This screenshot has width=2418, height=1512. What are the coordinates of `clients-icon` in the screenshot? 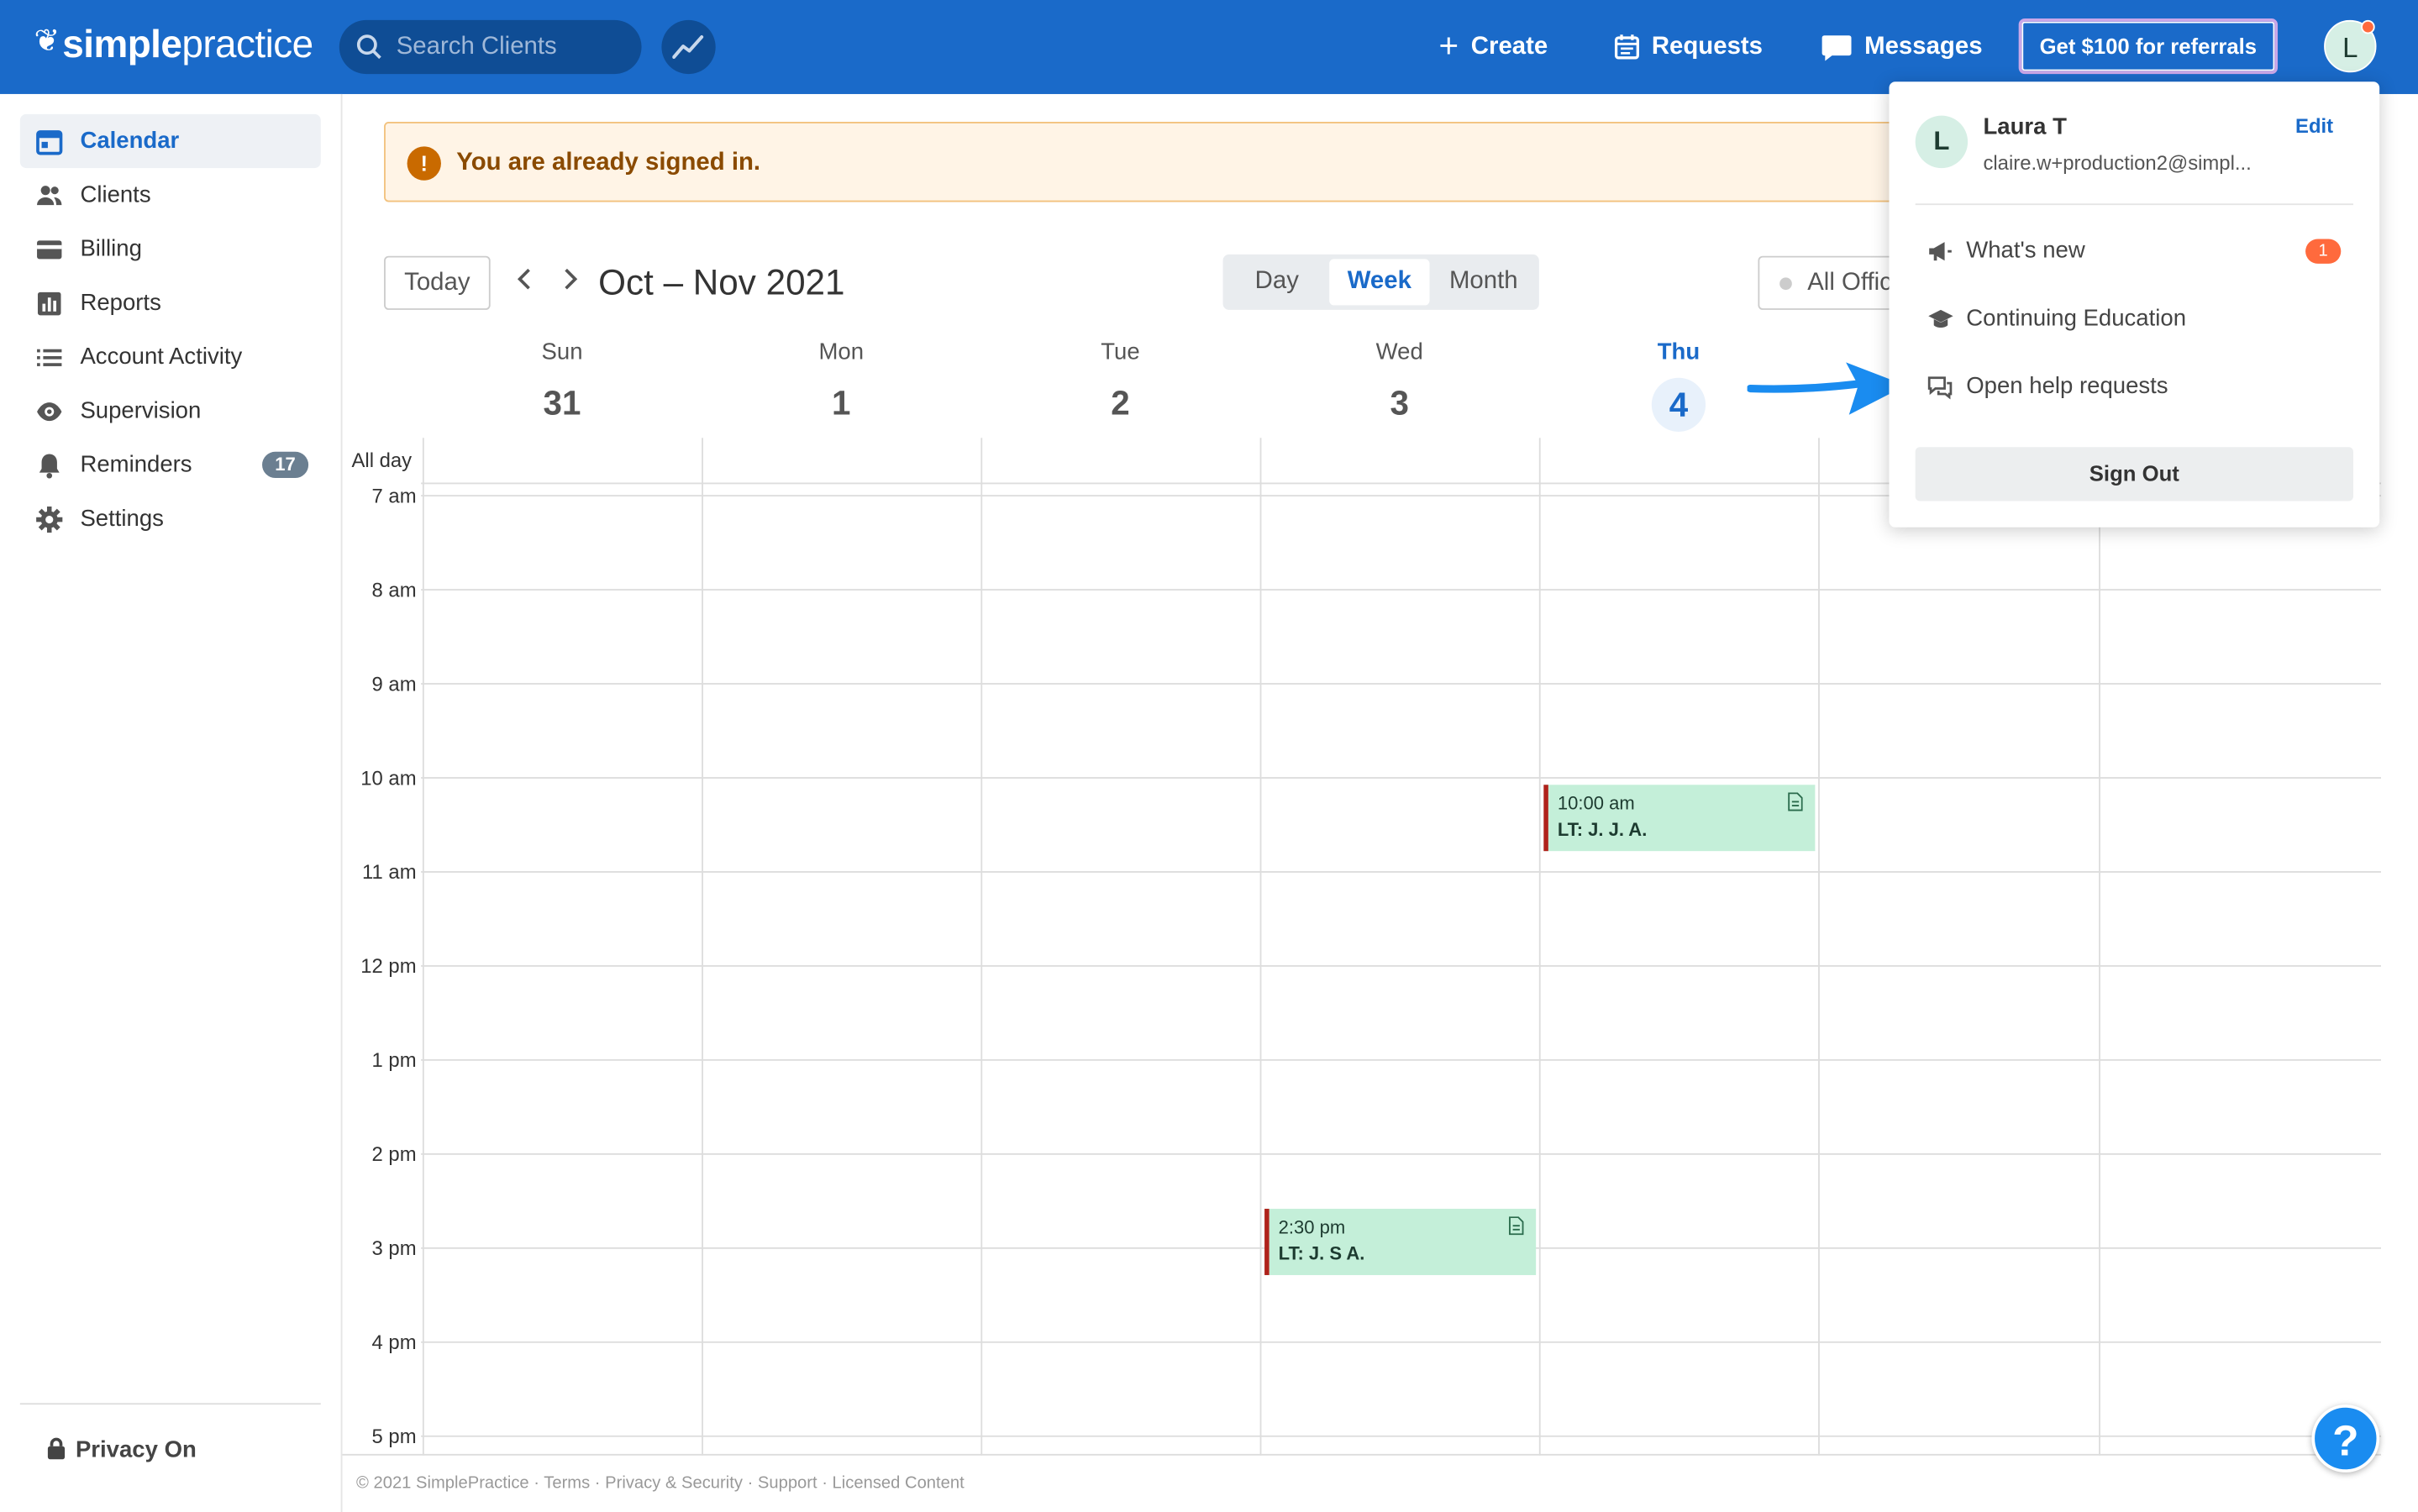 It's located at (50, 196).